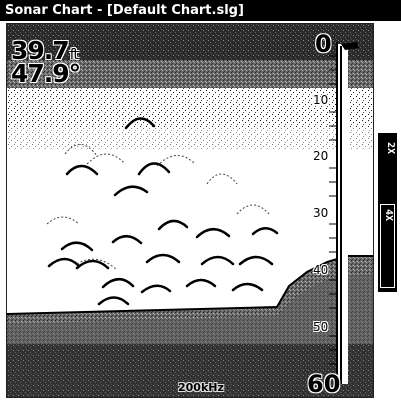 The image size is (401, 404). Describe the element at coordinates (200, 10) in the screenshot. I see `window-title: Sonar Chart - [Default Chart.slg]` at that location.